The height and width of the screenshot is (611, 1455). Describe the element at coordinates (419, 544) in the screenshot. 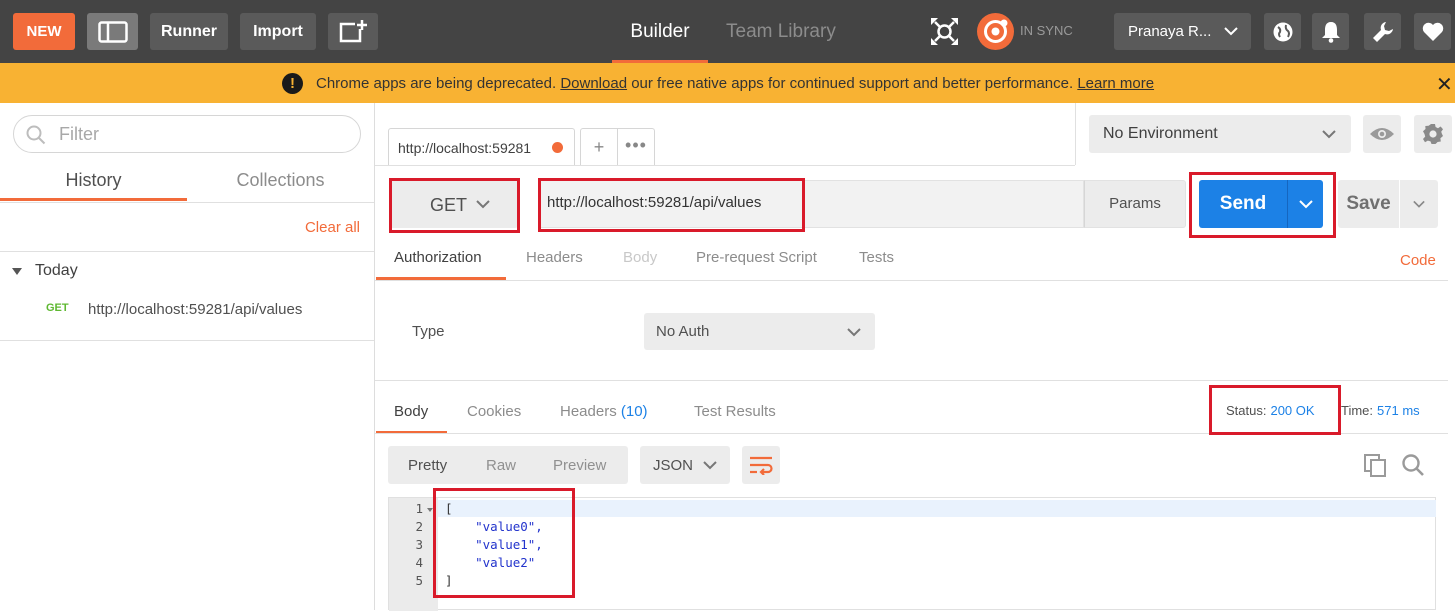

I see `line-number: 3` at that location.